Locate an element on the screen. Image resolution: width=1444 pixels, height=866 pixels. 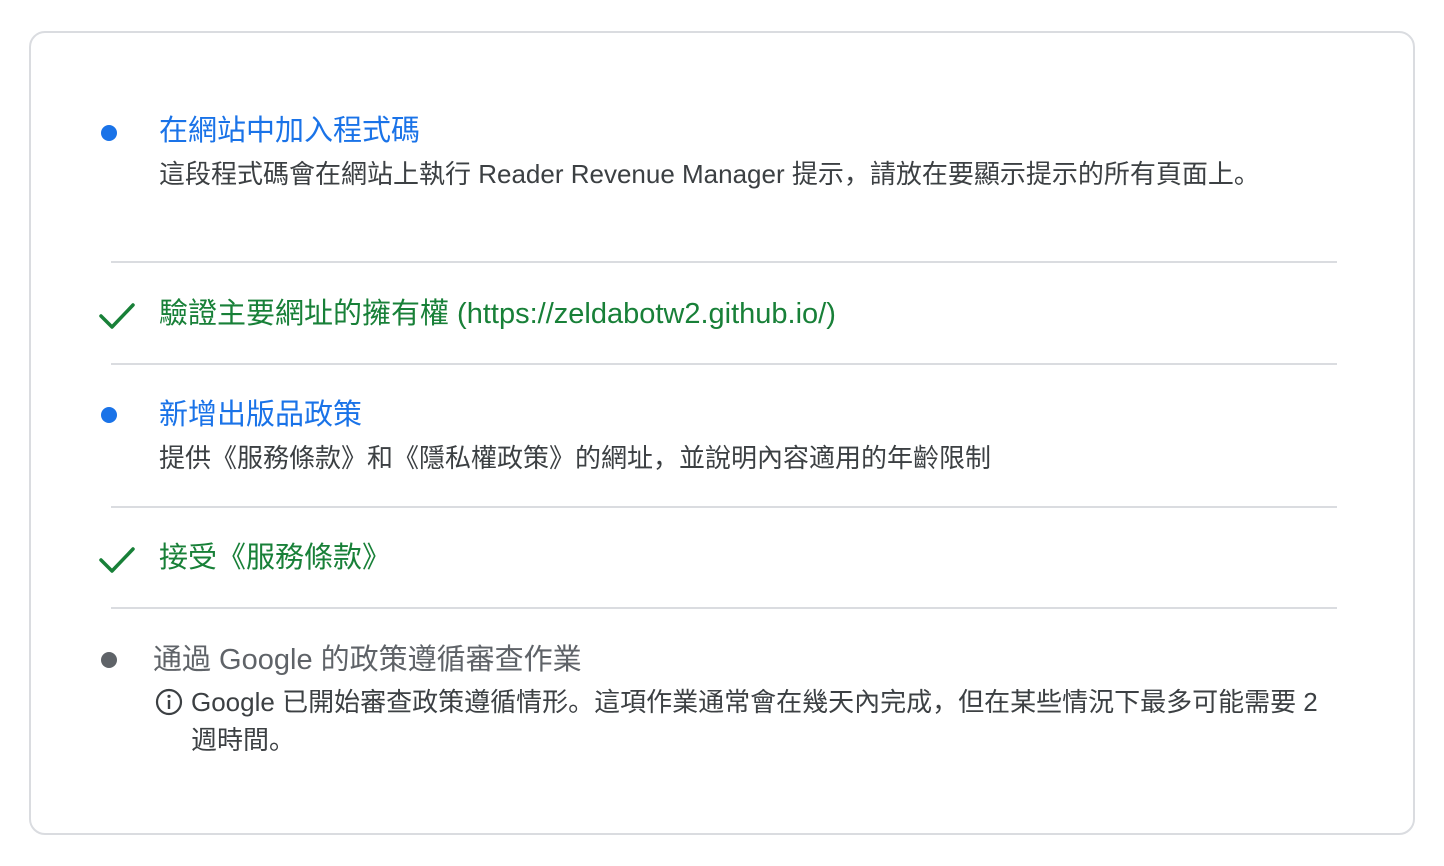
step-policy-review-title: 通過 Google 的政策遵循審查作業 is located at coordinates (367, 660).